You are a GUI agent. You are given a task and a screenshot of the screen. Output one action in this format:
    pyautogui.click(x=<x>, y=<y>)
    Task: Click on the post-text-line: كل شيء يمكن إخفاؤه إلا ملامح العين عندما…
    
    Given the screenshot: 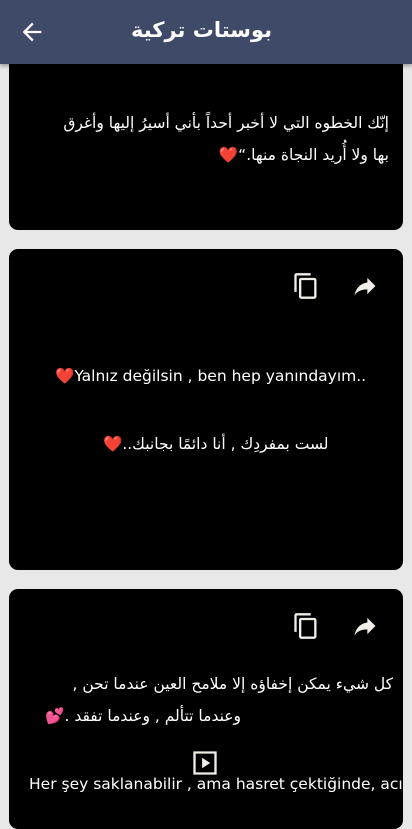 What is the action you would take?
    pyautogui.click(x=232, y=684)
    